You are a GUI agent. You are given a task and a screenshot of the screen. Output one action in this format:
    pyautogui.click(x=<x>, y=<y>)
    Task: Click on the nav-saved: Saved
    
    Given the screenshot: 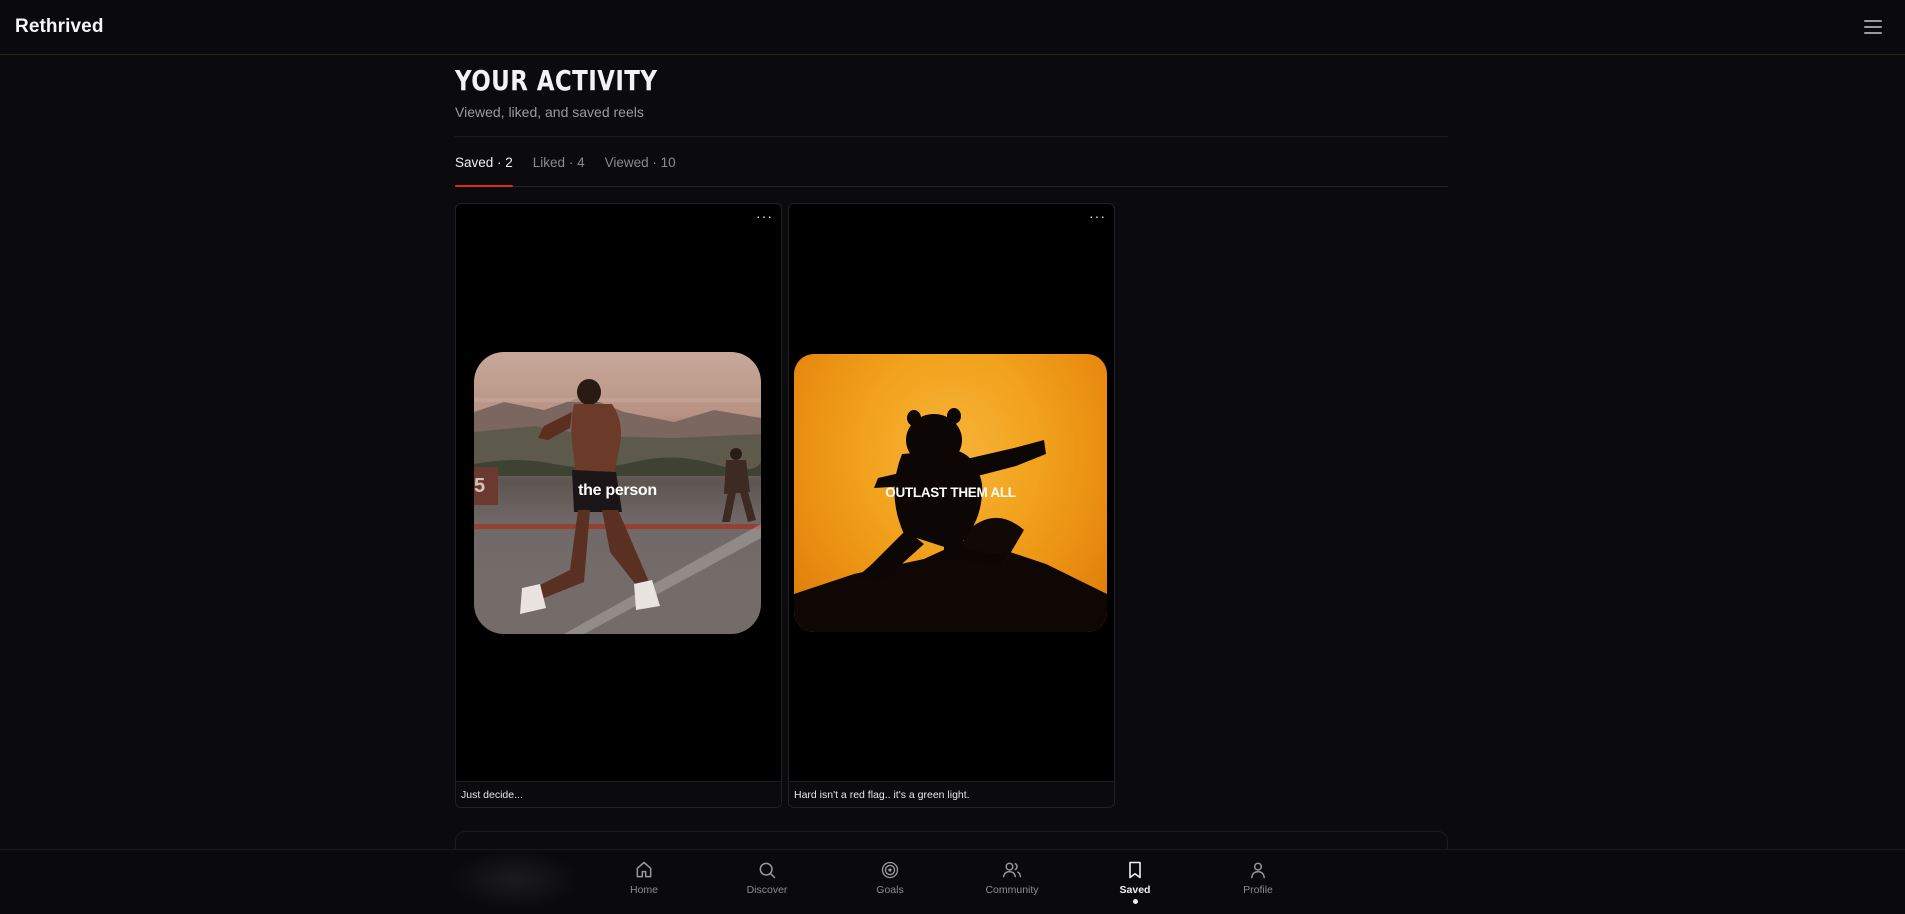 What is the action you would take?
    pyautogui.click(x=1135, y=882)
    